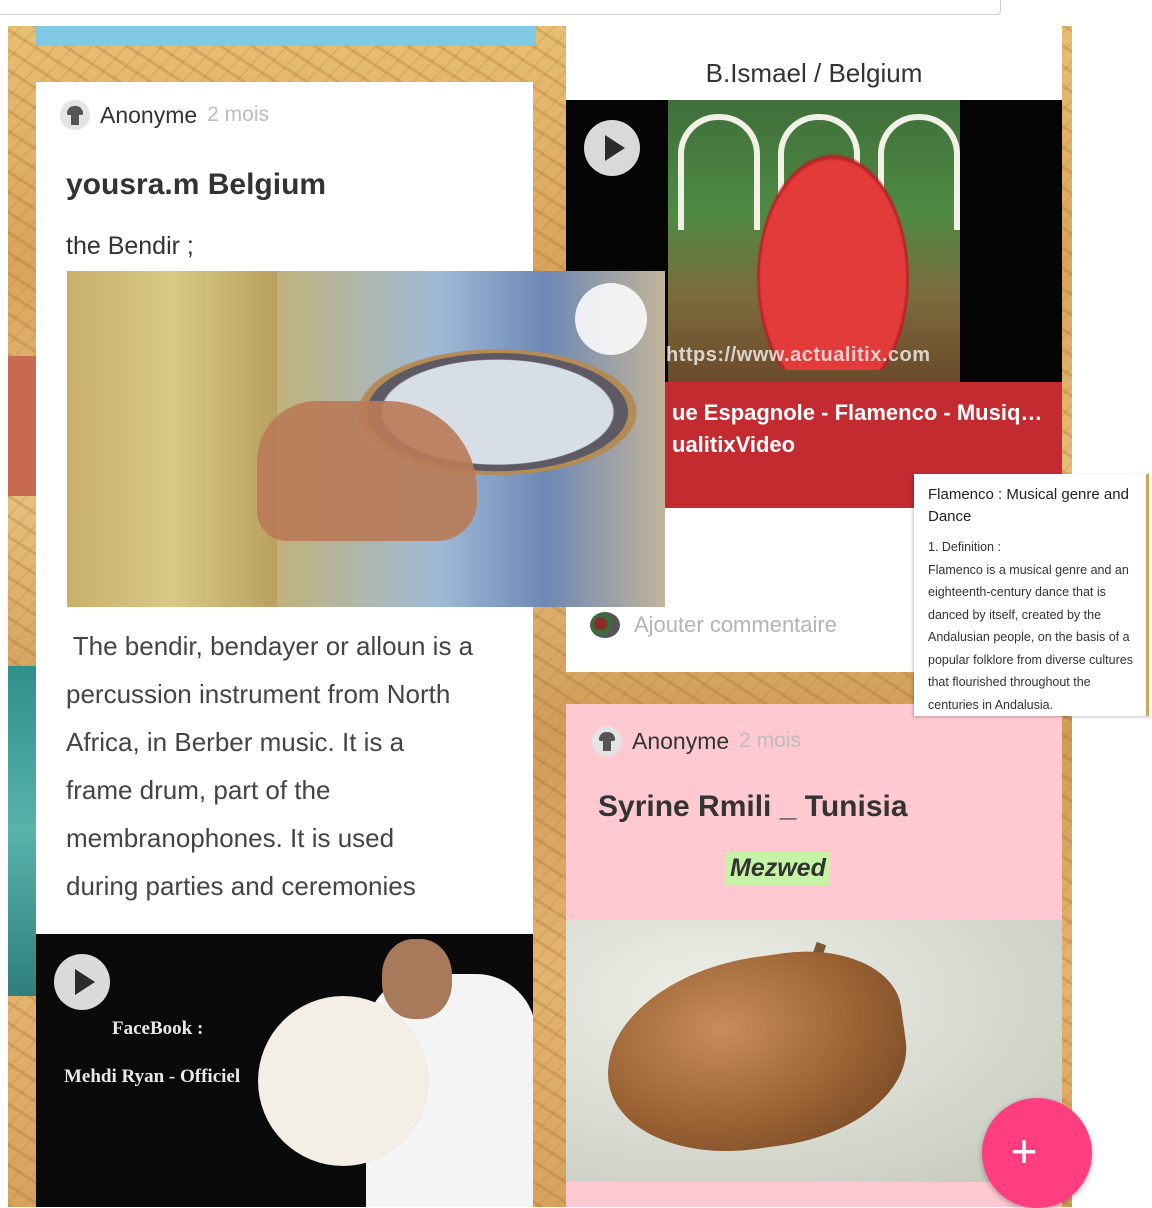 This screenshot has width=1152, height=1208. What do you see at coordinates (1024, 1151) in the screenshot?
I see `plus-icon: +` at bounding box center [1024, 1151].